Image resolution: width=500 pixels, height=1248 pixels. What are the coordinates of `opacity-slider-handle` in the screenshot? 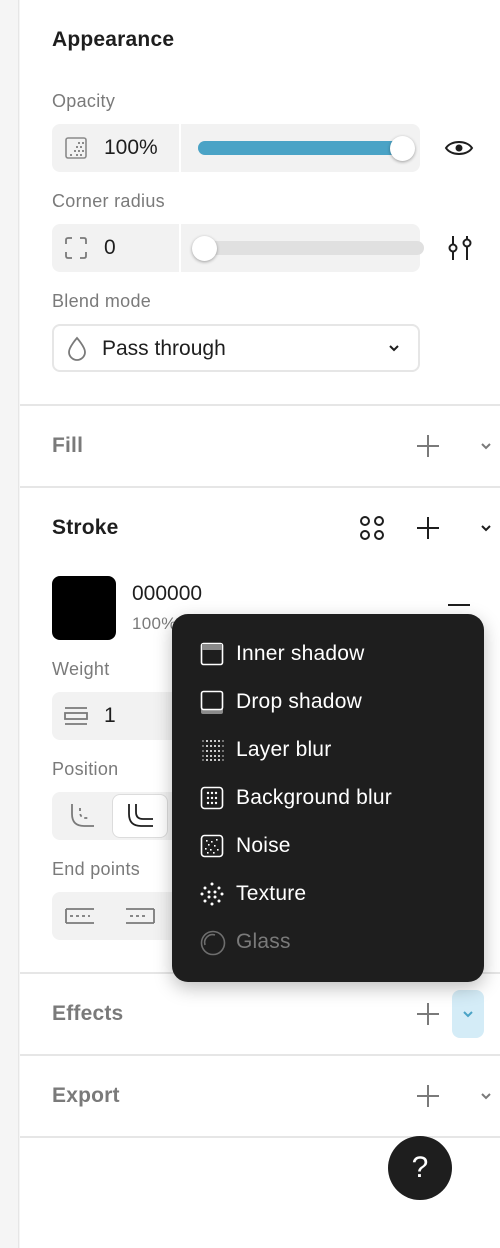 It's located at (402, 148).